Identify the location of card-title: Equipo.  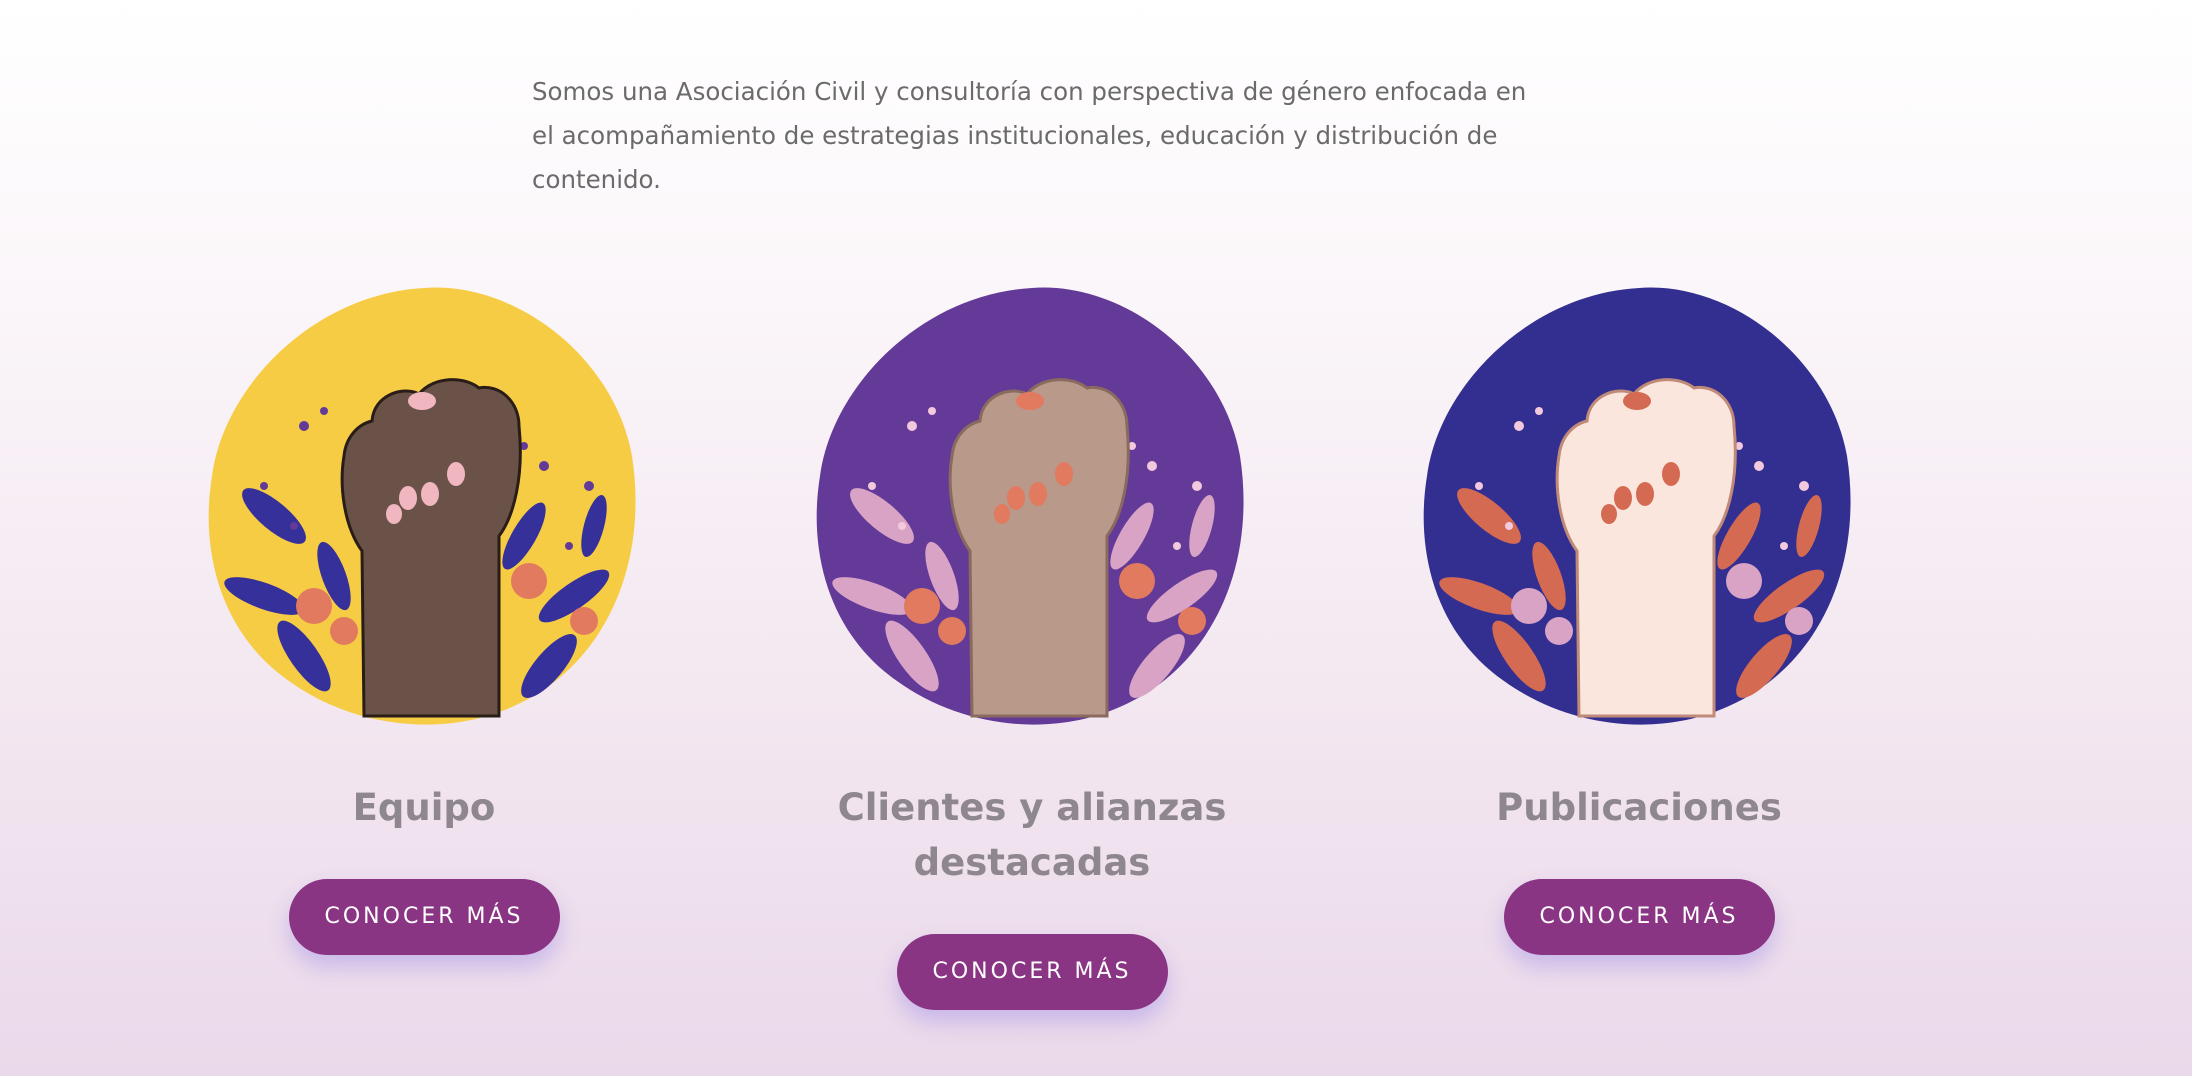
(424, 807).